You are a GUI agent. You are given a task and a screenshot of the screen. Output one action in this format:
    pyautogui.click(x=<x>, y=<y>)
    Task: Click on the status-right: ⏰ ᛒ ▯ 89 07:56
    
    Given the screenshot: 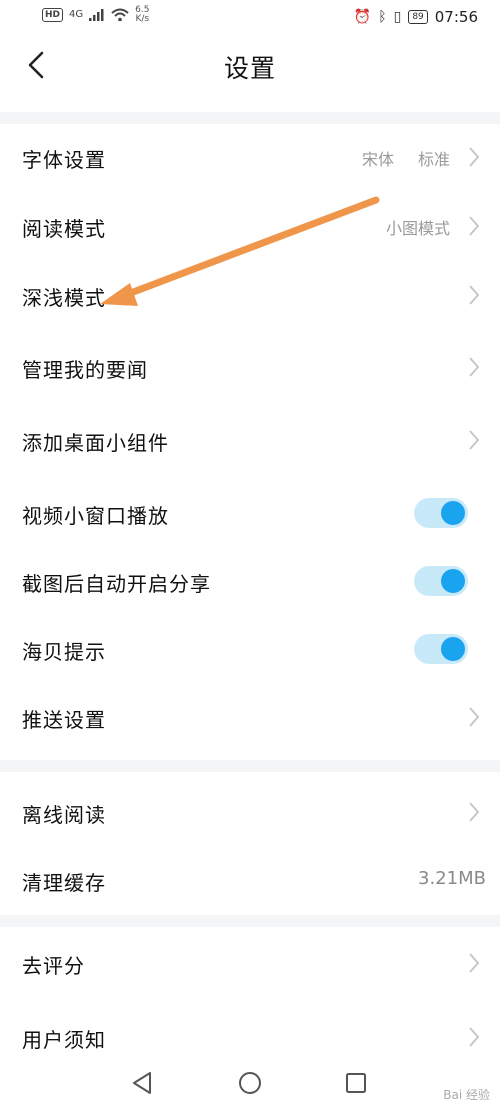 What is the action you would take?
    pyautogui.click(x=416, y=17)
    